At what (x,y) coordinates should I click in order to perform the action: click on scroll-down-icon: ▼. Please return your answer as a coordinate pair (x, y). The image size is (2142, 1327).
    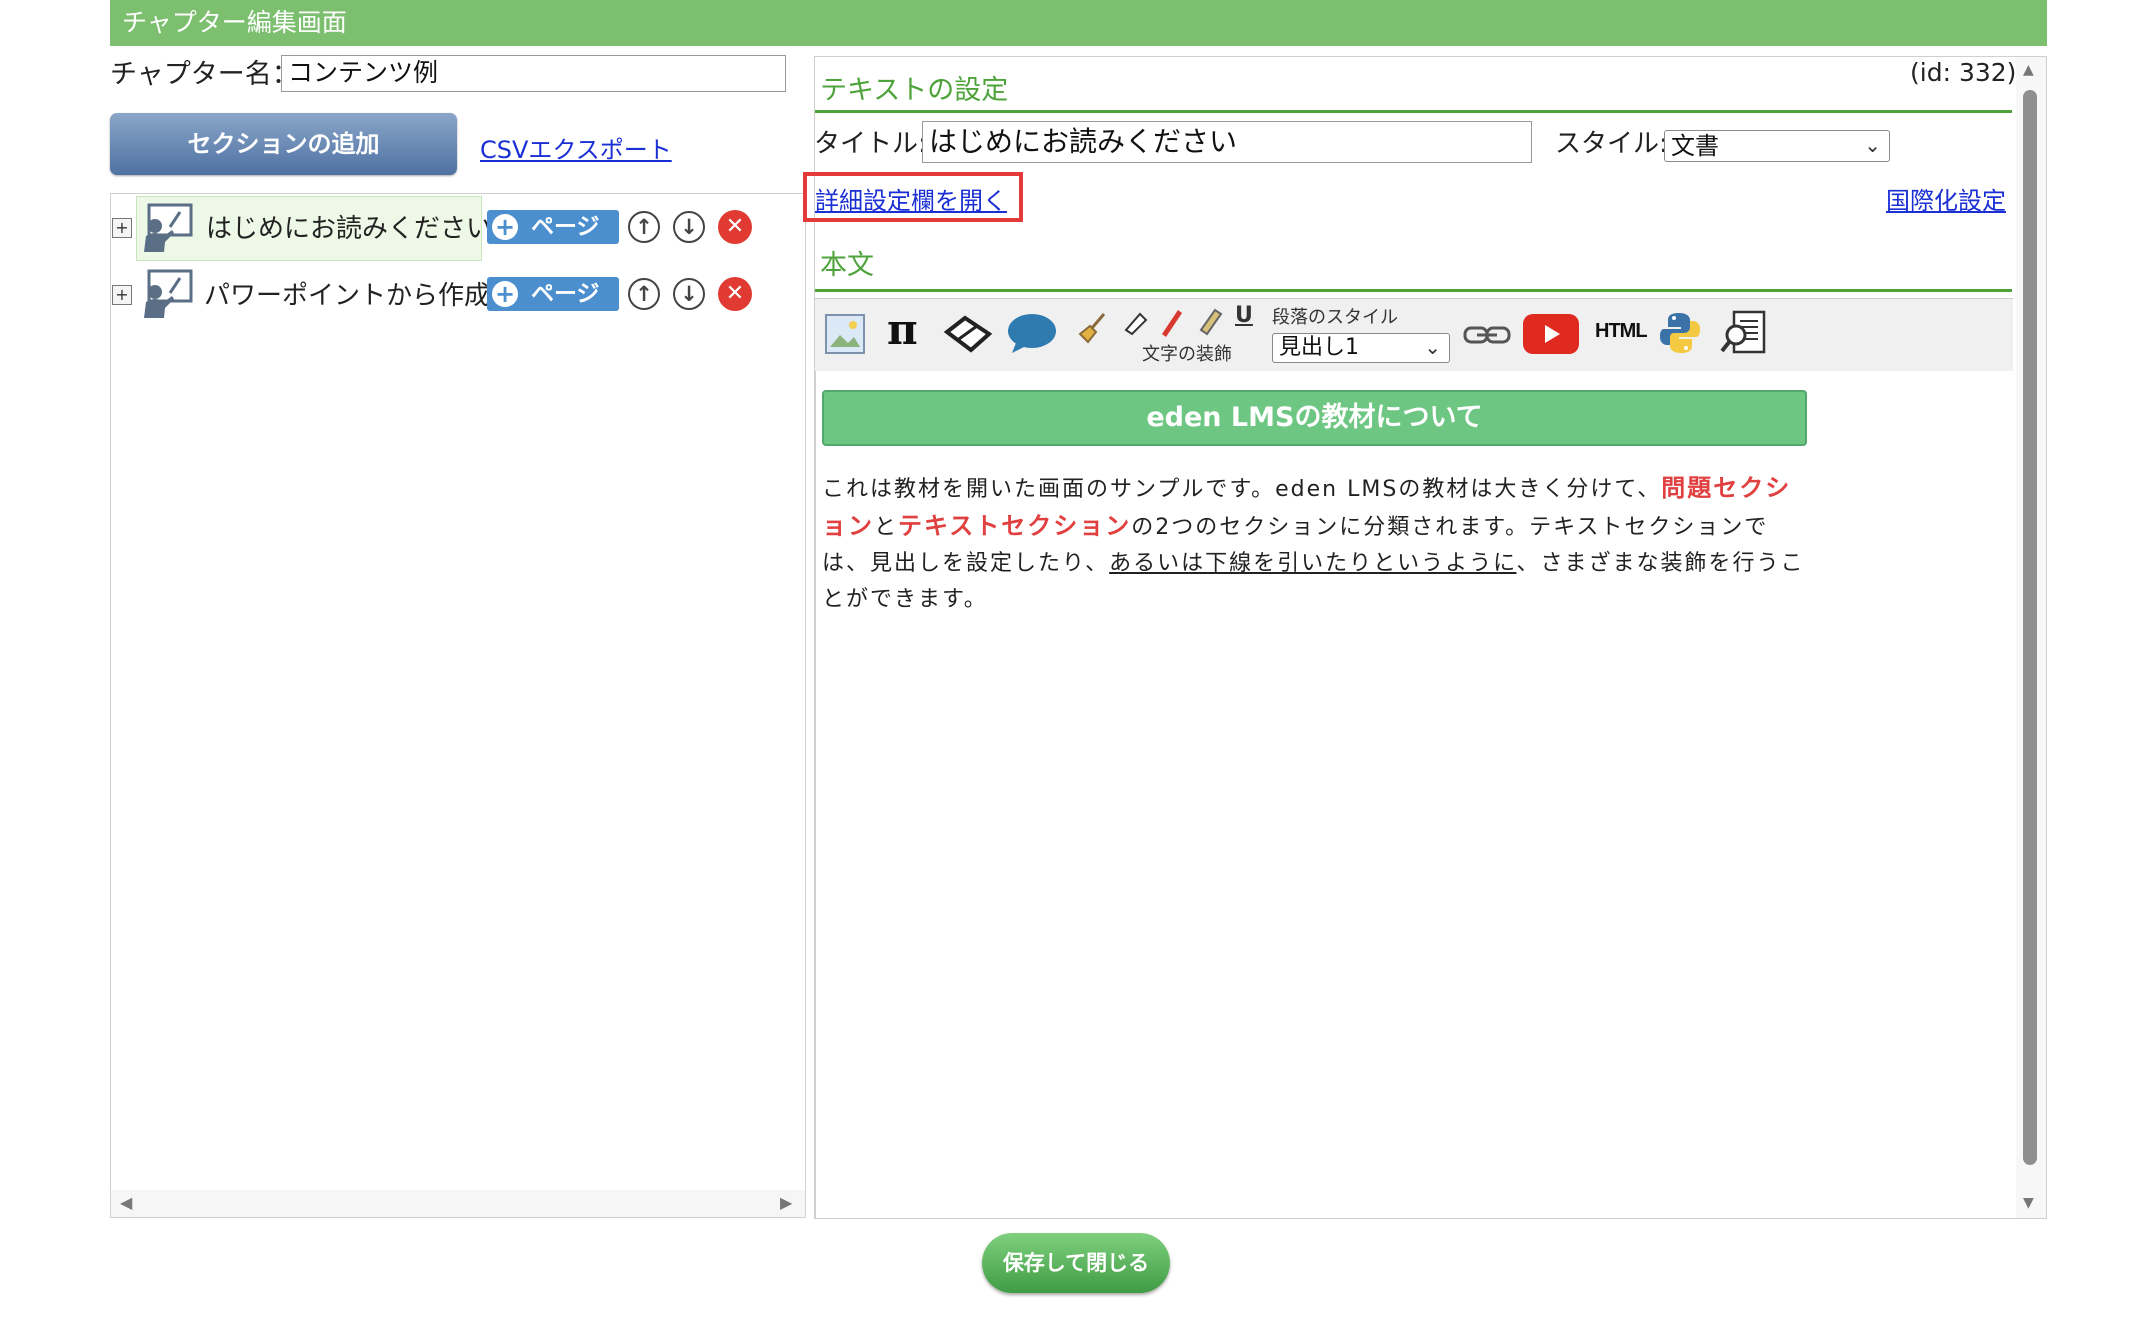
    Looking at the image, I should click on (2028, 1203).